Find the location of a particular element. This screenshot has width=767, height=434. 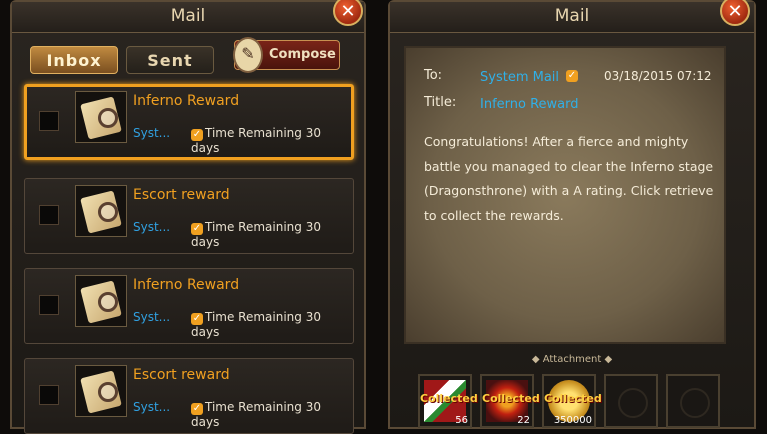

attachment-slot: Collected 22 is located at coordinates (510, 401).